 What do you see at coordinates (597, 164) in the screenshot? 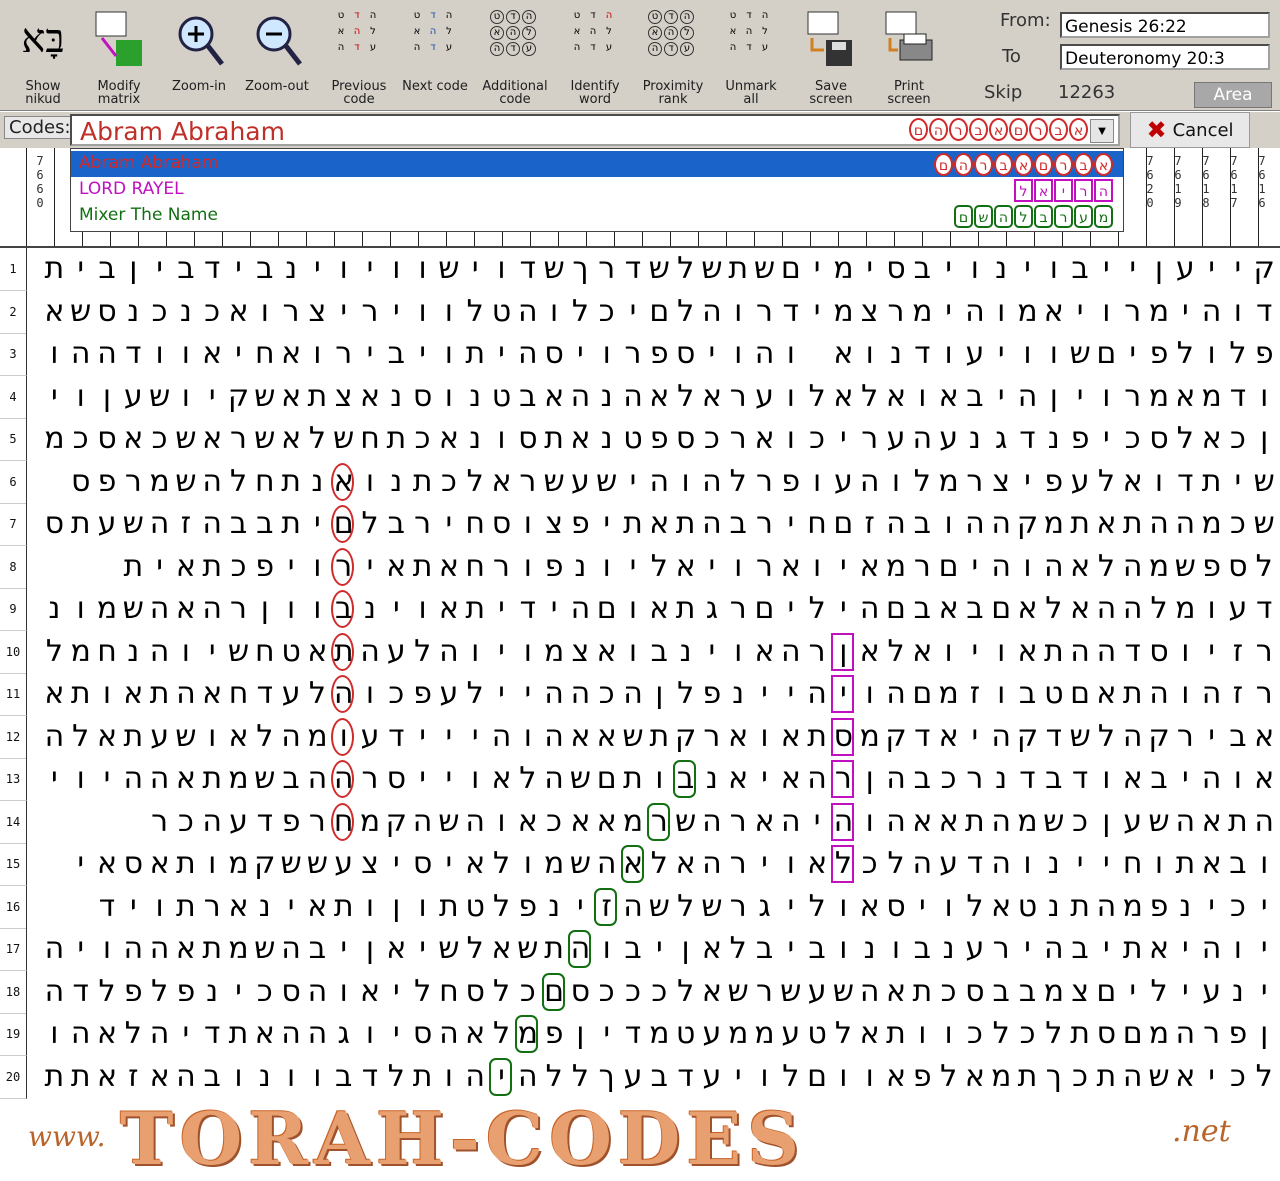
I see `dropdown-item: Abram Abraham ם ה ר ב א ם ר ב א` at bounding box center [597, 164].